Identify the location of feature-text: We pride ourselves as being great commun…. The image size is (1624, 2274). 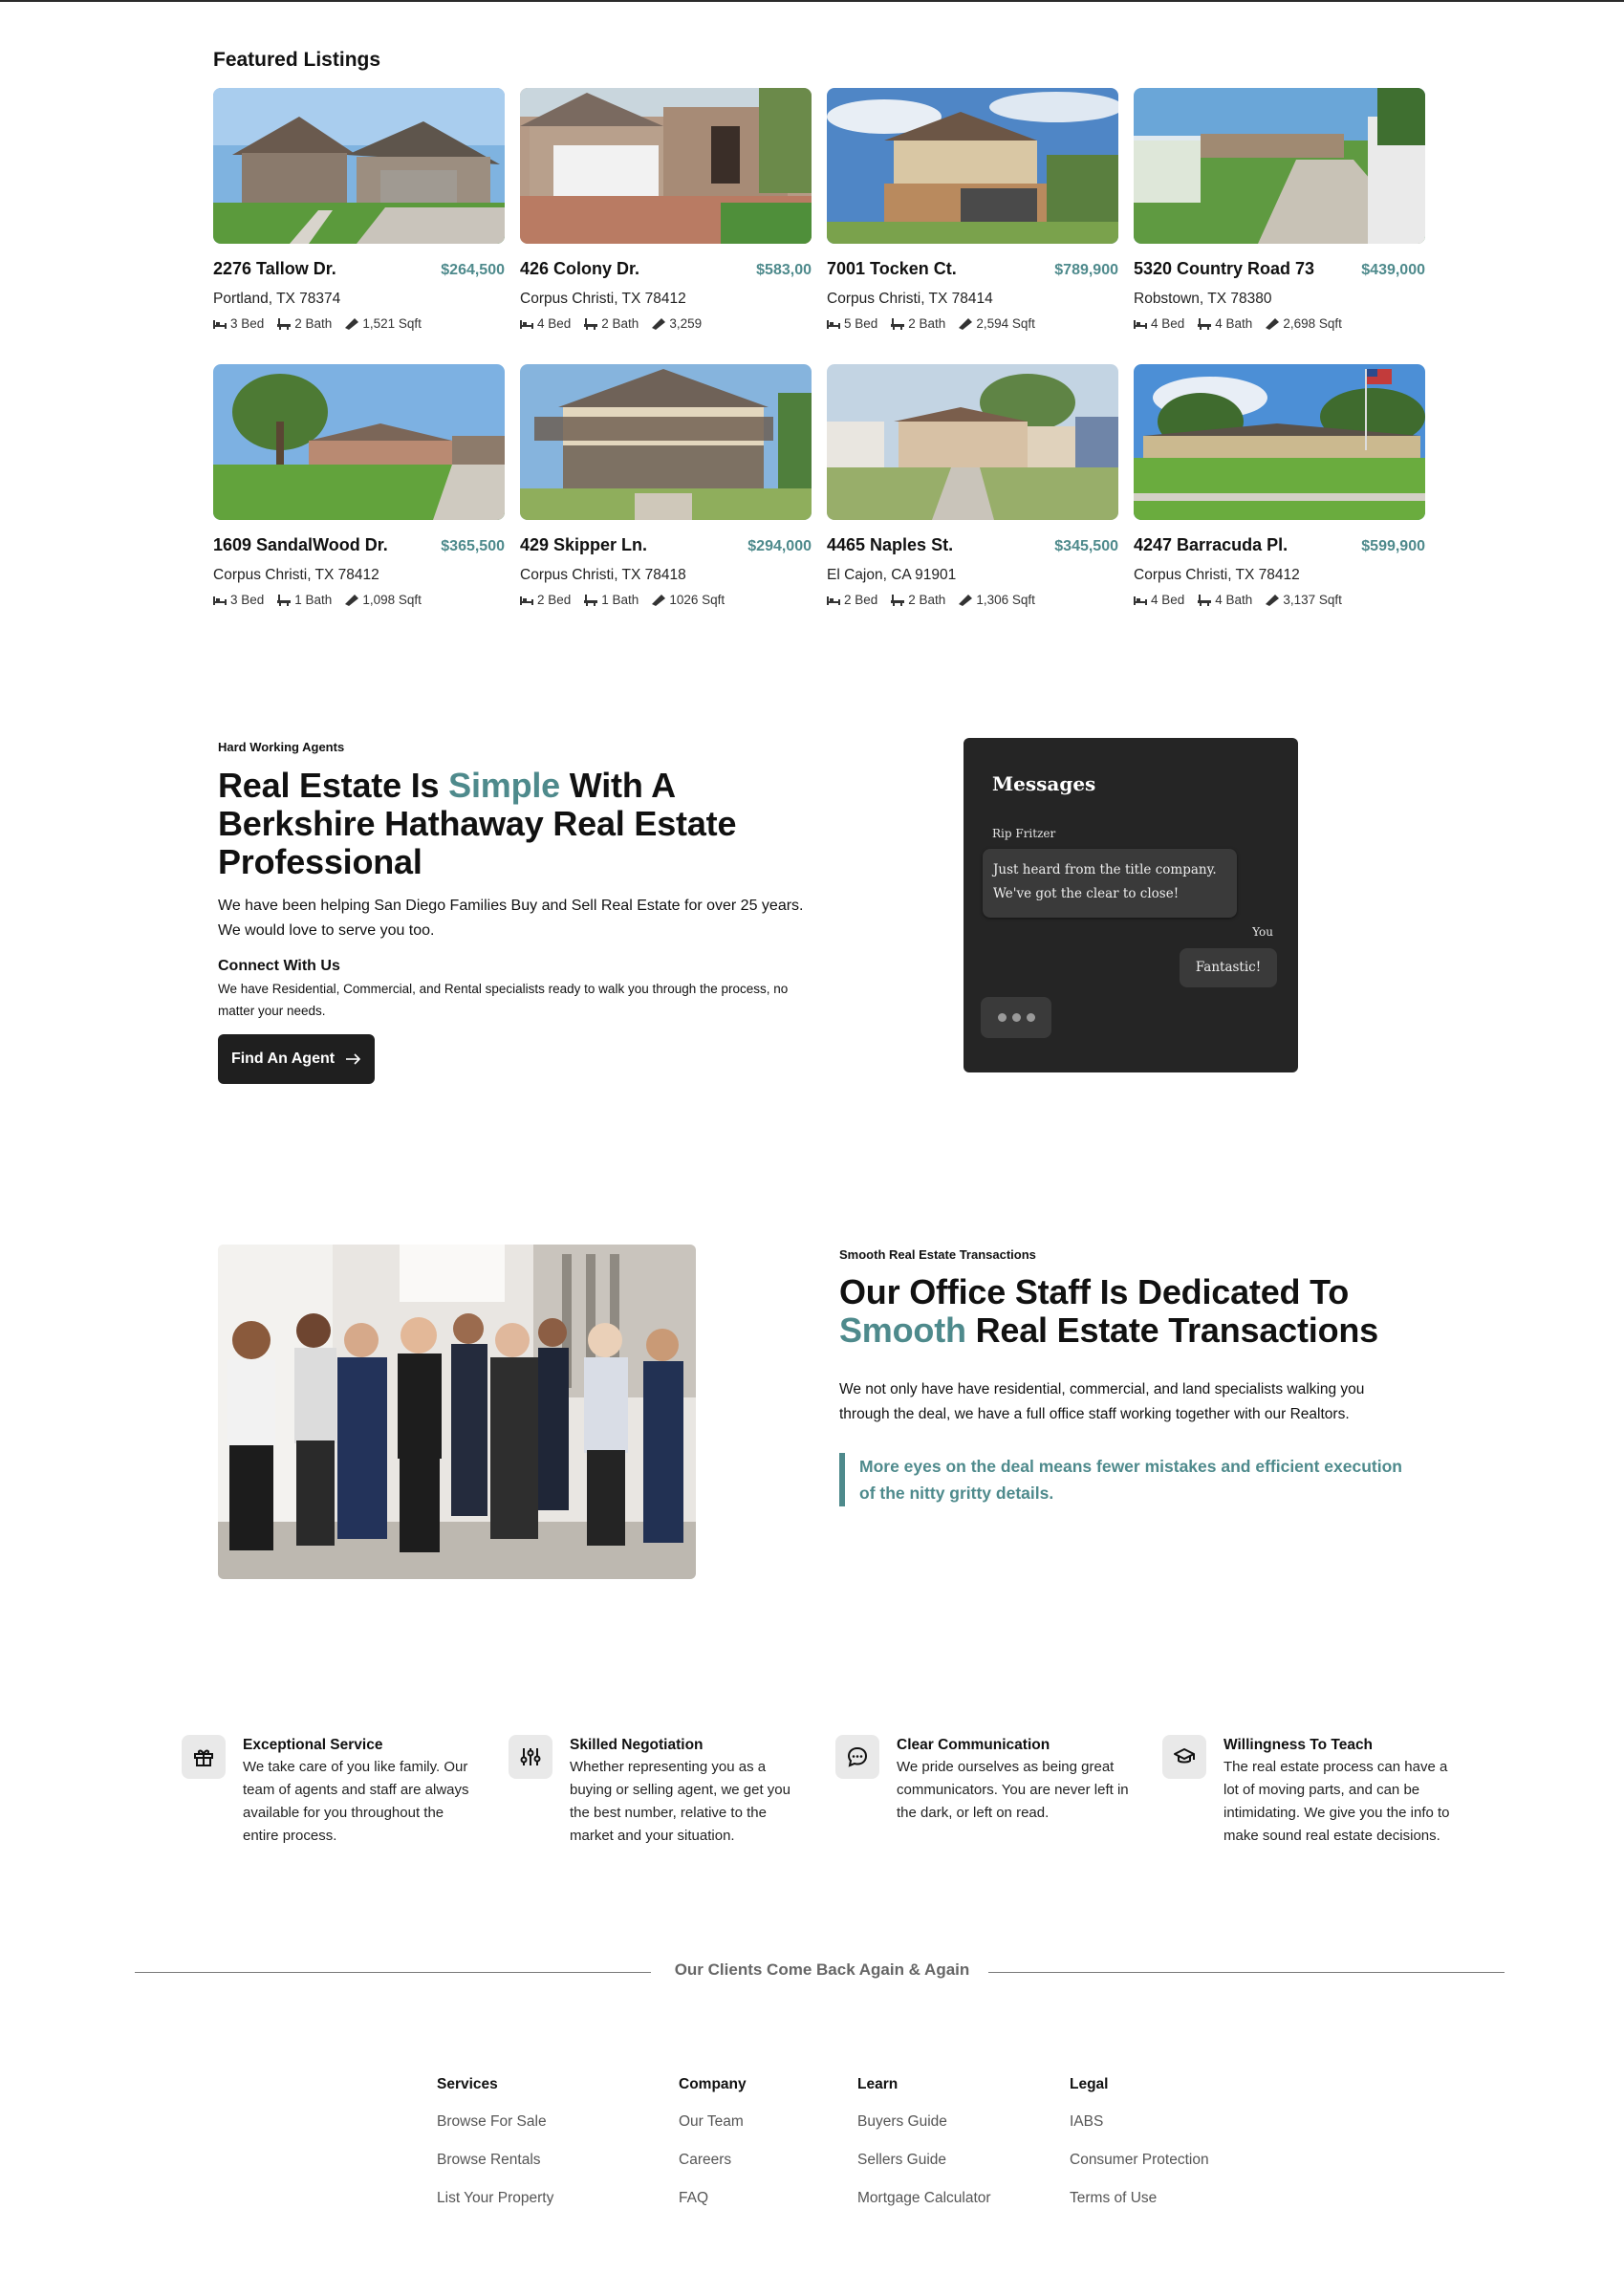
(1013, 1790).